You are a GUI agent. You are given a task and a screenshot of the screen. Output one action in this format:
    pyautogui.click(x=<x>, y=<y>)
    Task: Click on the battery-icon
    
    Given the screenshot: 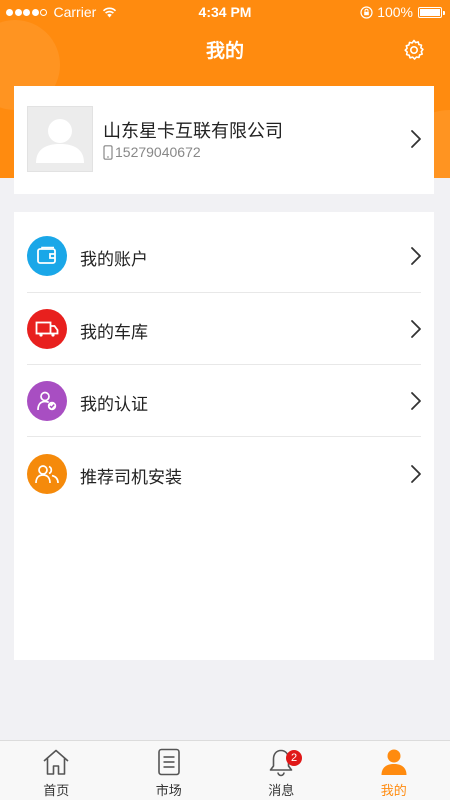 What is the action you would take?
    pyautogui.click(x=431, y=12)
    